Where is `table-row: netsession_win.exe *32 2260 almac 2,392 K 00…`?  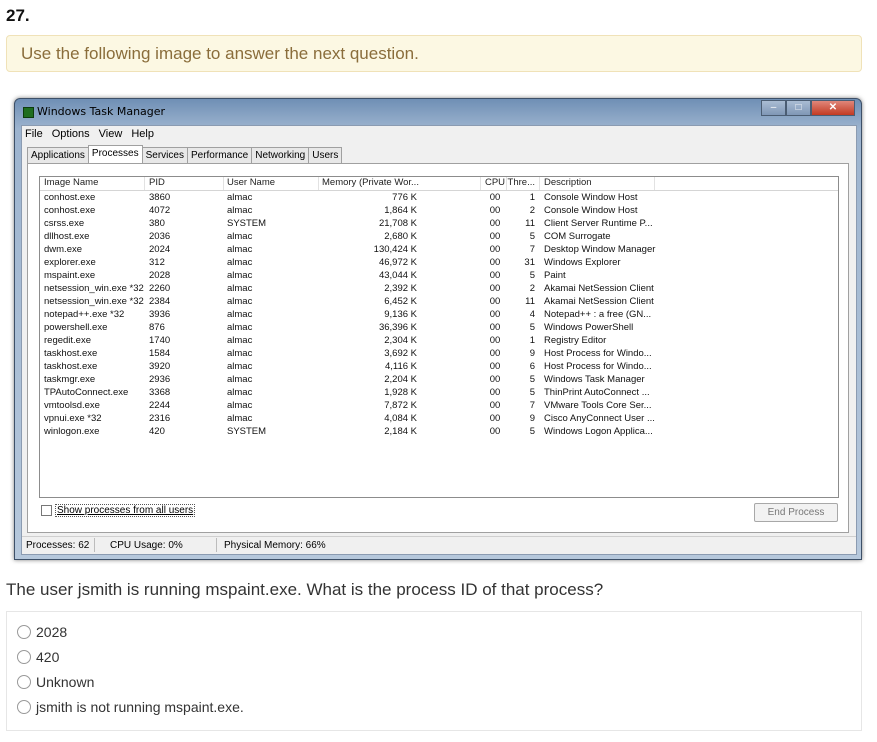
table-row: netsession_win.exe *32 2260 almac 2,392 K 00… is located at coordinates (439, 288).